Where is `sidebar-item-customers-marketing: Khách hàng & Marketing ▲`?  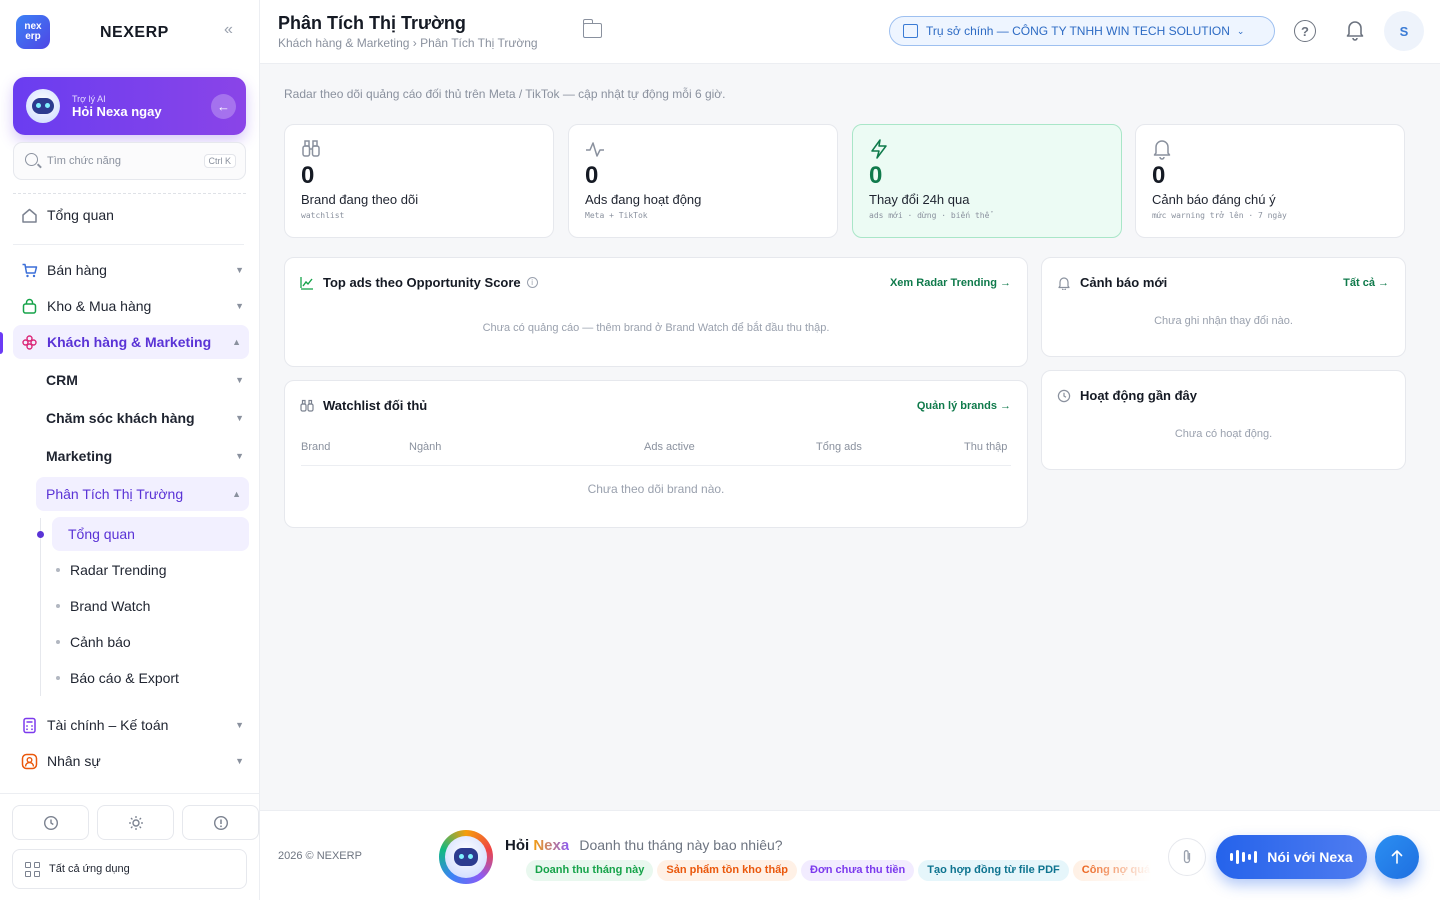
sidebar-item-customers-marketing: Khách hàng & Marketing ▲ is located at coordinates (131, 342).